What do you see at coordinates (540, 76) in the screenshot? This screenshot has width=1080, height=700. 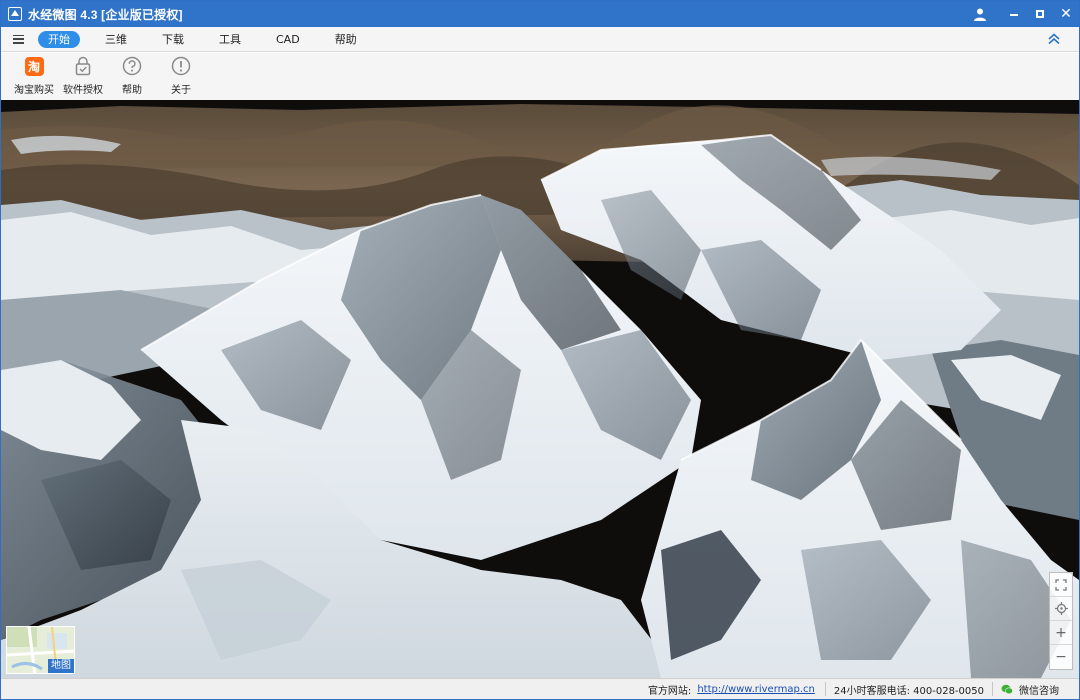 I see `ribbon-toolbar: 淘 淘宝购买 软件授权 帮助 关于` at bounding box center [540, 76].